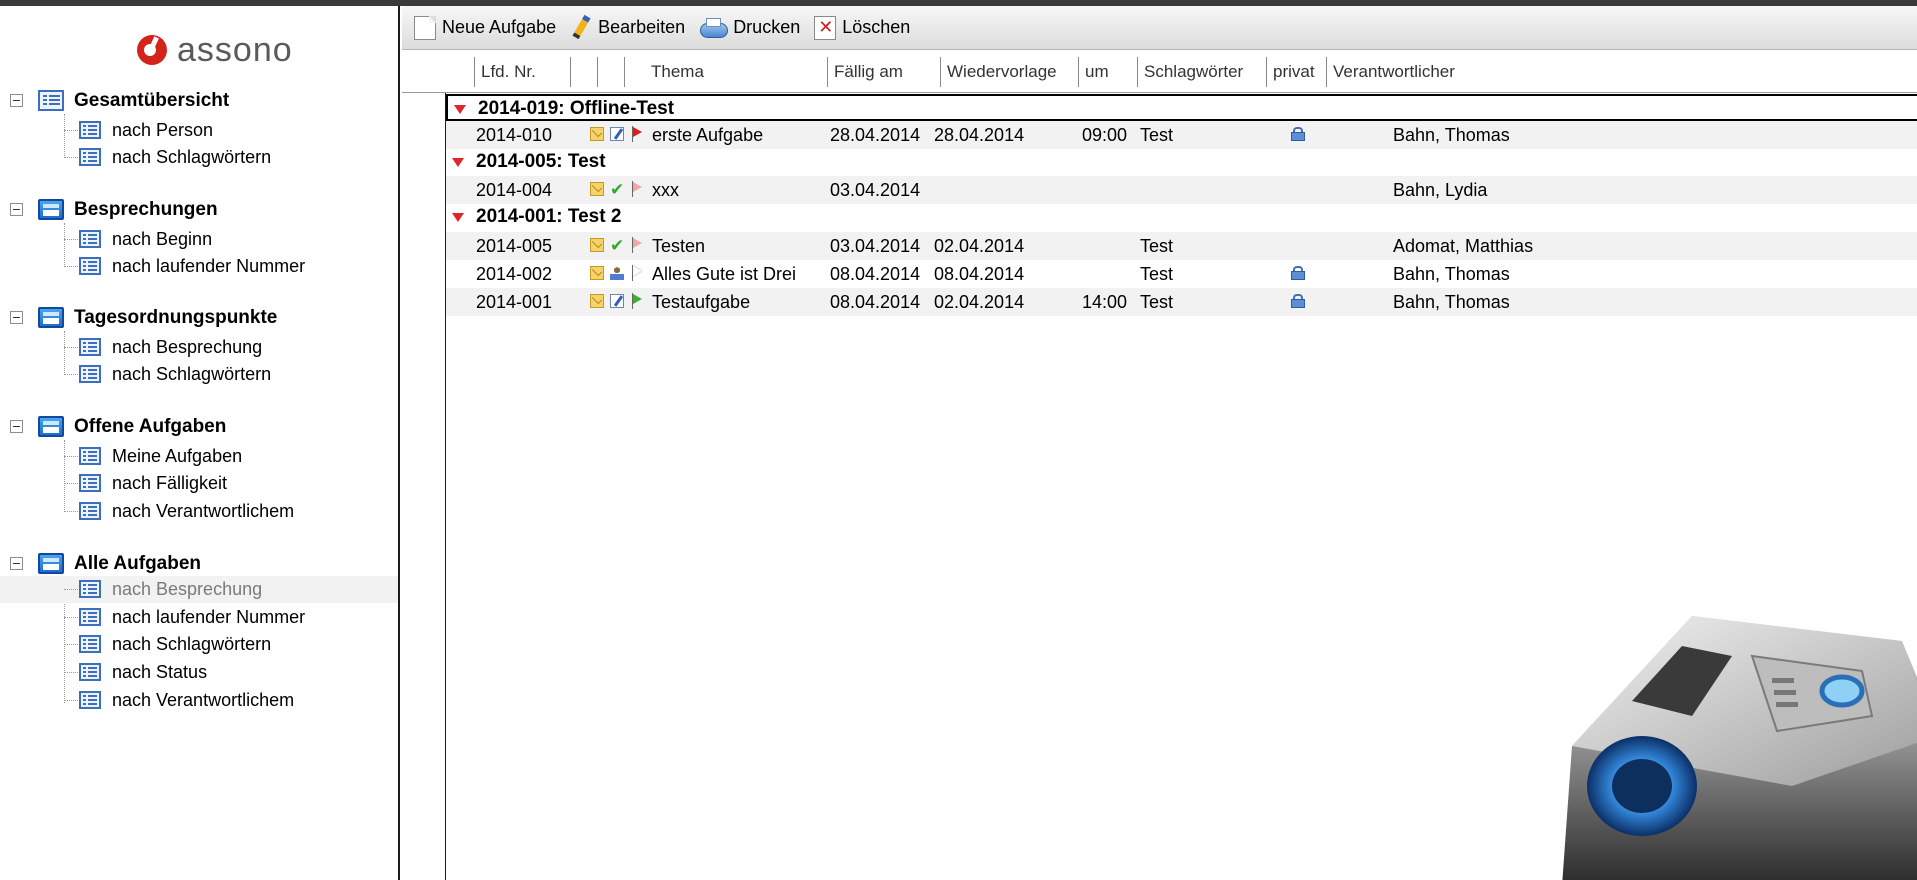 The width and height of the screenshot is (1917, 880). What do you see at coordinates (138, 563) in the screenshot?
I see `nav-group-label: Alle Aufgaben` at bounding box center [138, 563].